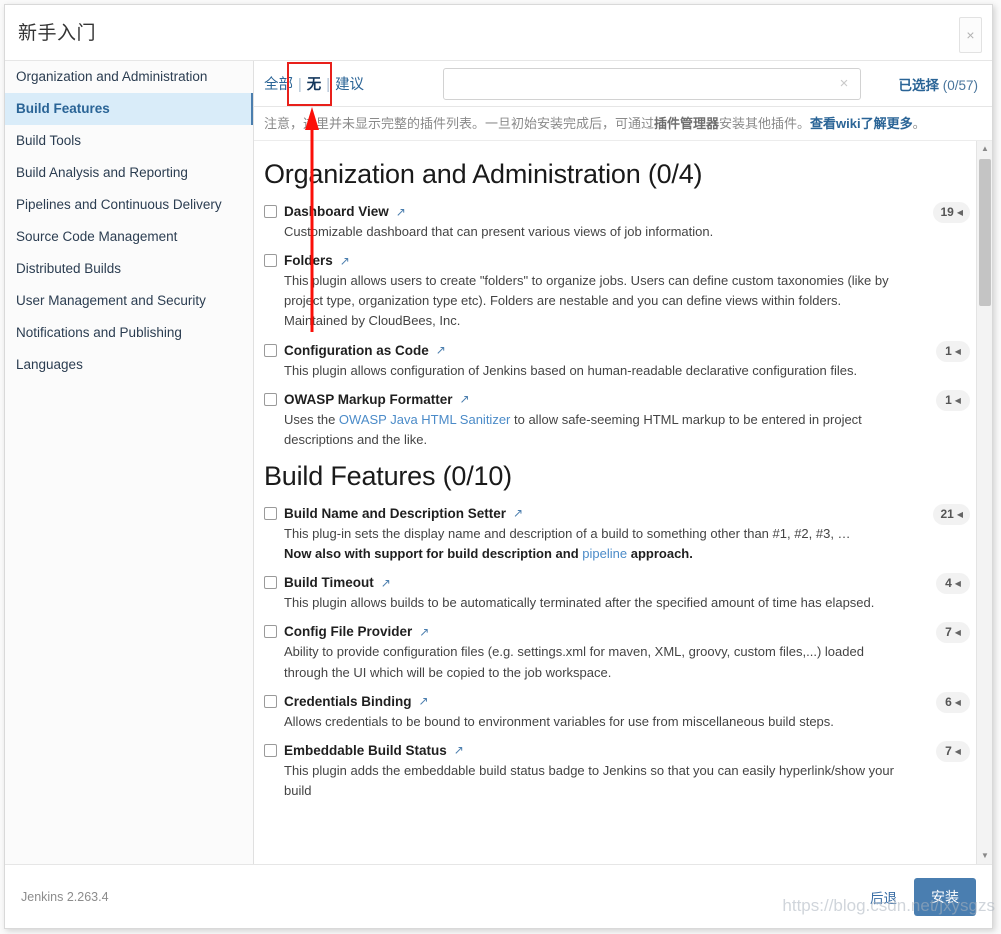 The height and width of the screenshot is (934, 1001). I want to click on plugin-name: Build Timeout, so click(329, 582).